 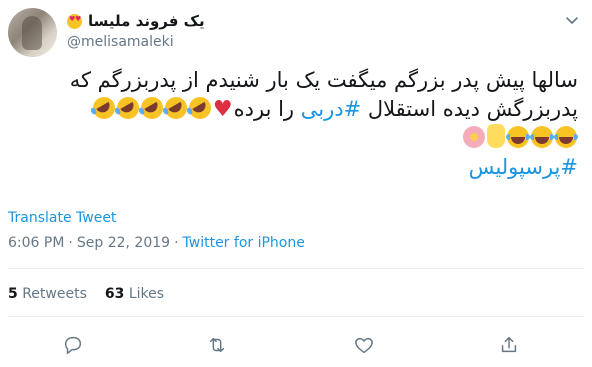 What do you see at coordinates (32, 32) in the screenshot?
I see `avatar` at bounding box center [32, 32].